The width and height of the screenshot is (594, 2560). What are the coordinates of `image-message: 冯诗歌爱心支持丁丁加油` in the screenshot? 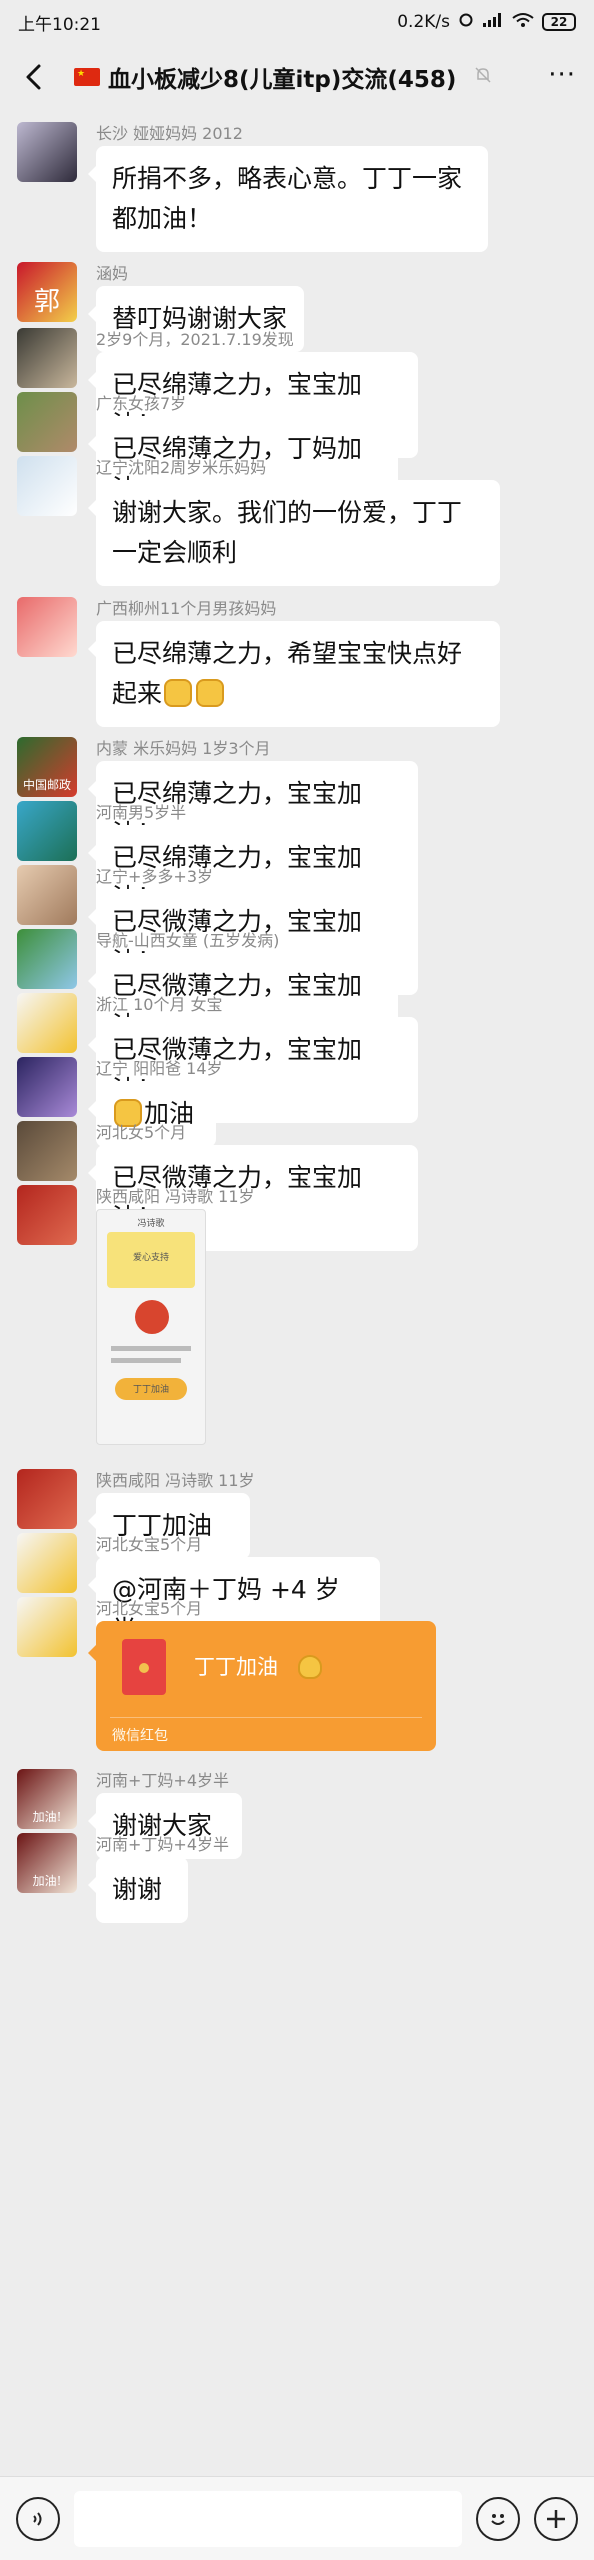 It's located at (151, 1327).